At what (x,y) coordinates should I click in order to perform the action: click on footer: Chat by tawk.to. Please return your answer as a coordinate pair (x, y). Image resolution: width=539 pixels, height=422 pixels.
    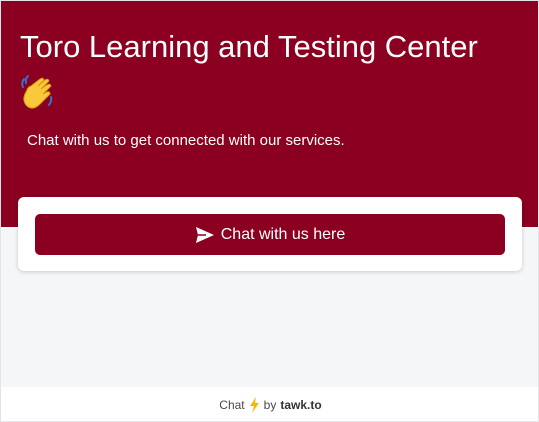
    Looking at the image, I should click on (269, 404).